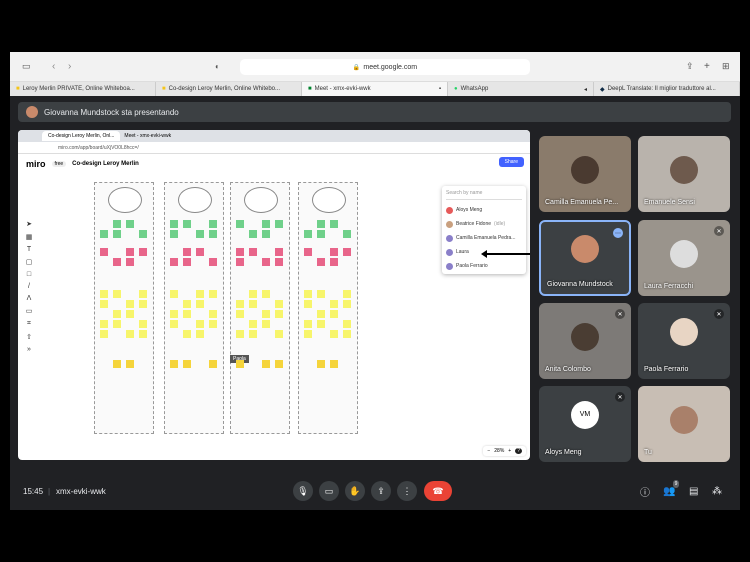 Image resolution: width=750 pixels, height=562 pixels. What do you see at coordinates (504, 451) in the screenshot?
I see `zoom-controls: − 28% + ?` at bounding box center [504, 451].